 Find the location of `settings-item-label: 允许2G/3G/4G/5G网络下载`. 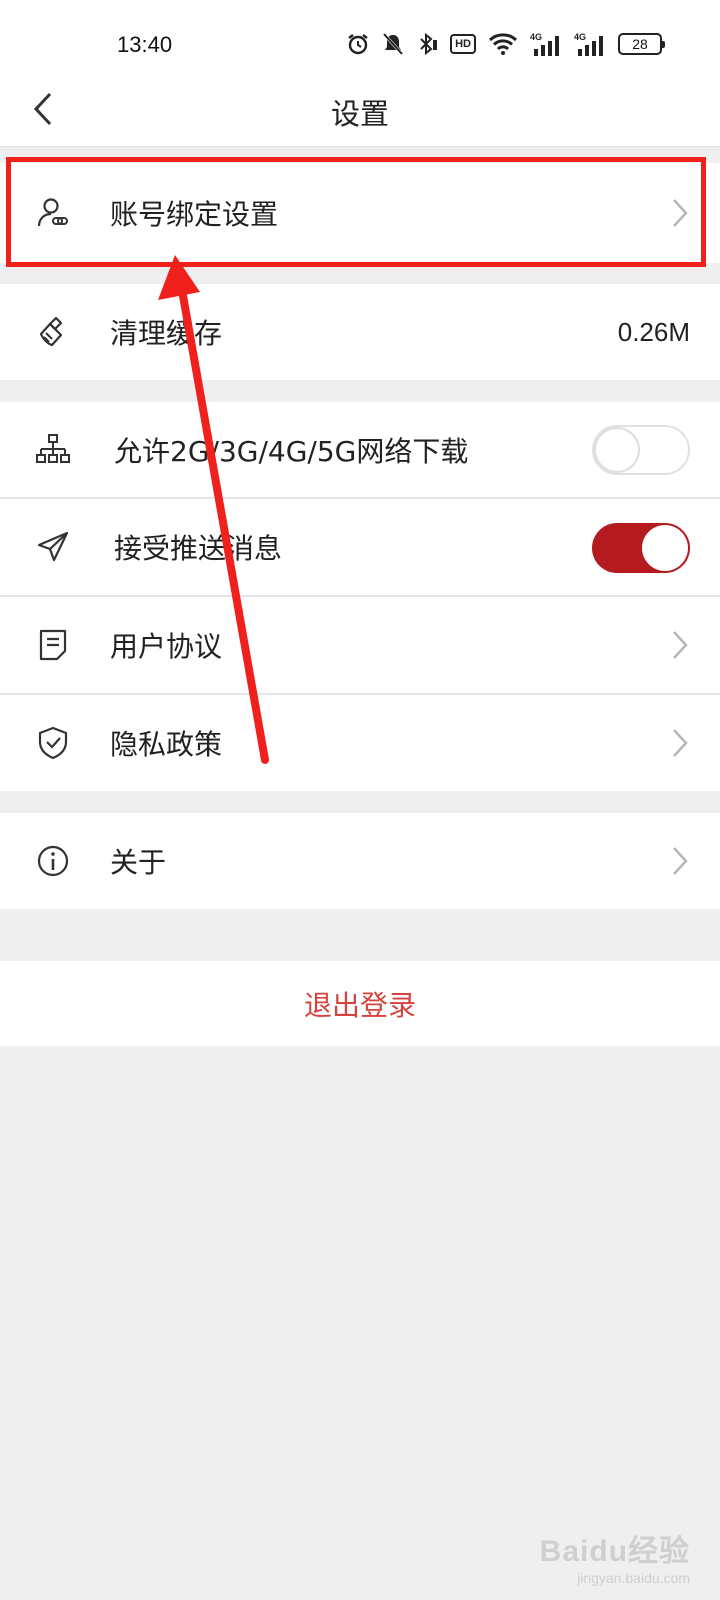

settings-item-label: 允许2G/3G/4G/5G网络下载 is located at coordinates (291, 451).